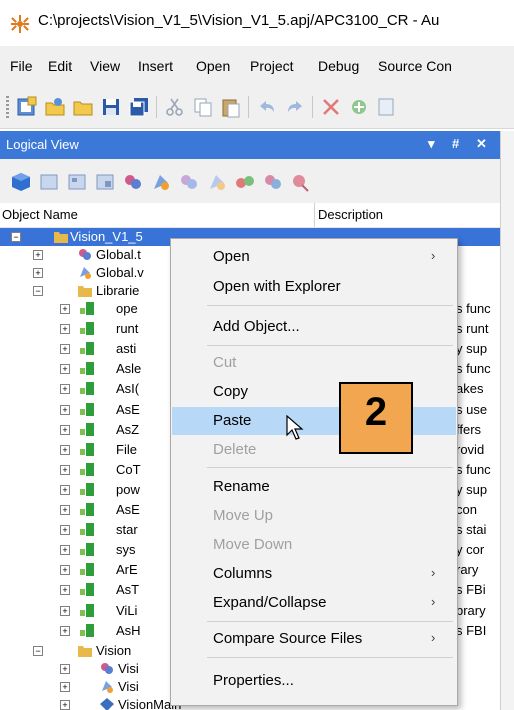 Image resolution: width=514 pixels, height=710 pixels. What do you see at coordinates (105, 66) in the screenshot?
I see `menu-view: View` at bounding box center [105, 66].